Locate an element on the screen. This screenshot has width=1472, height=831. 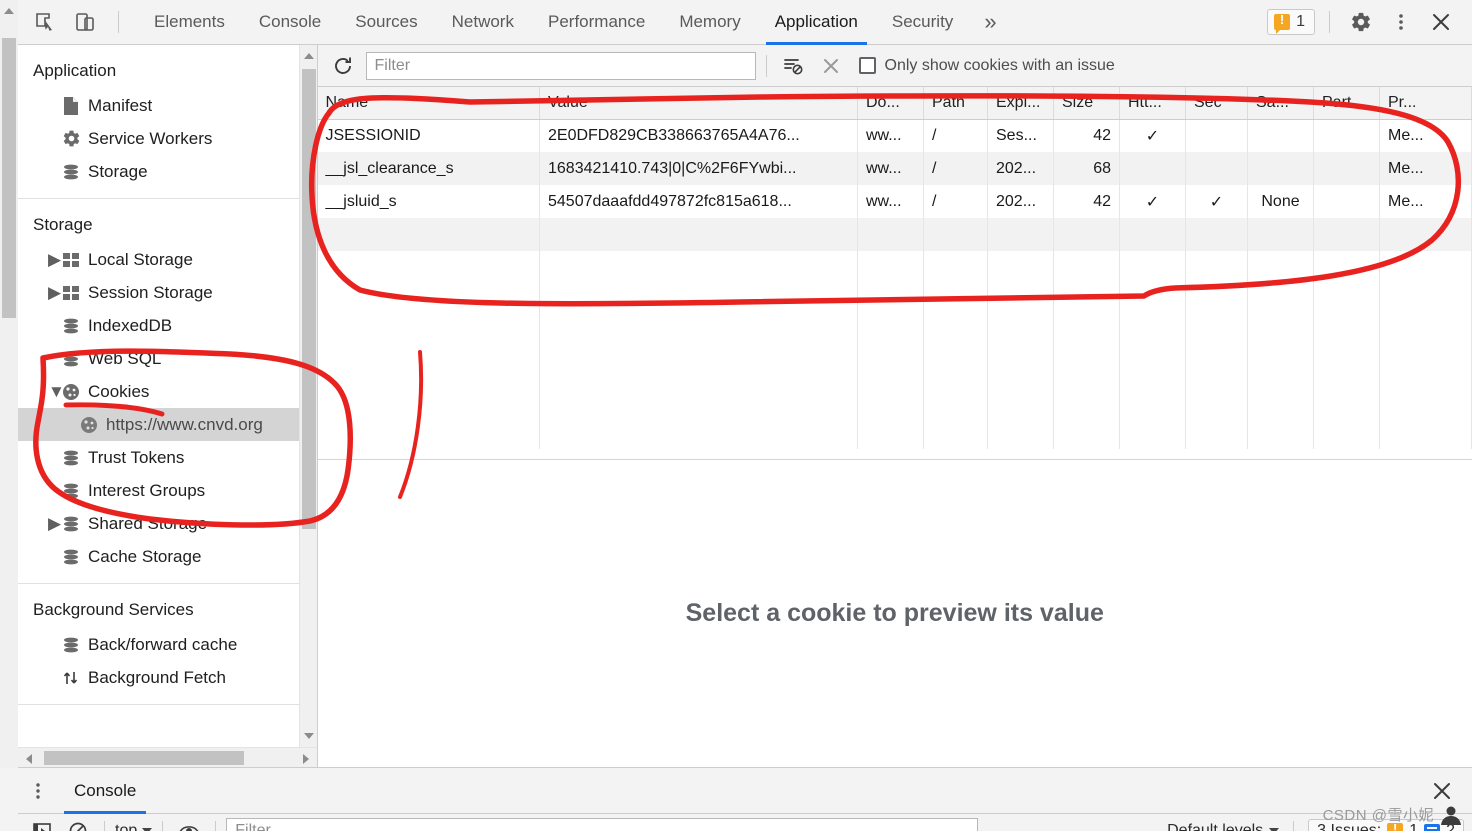
sidebar-vertical-scrollbar is located at coordinates (307, 396).